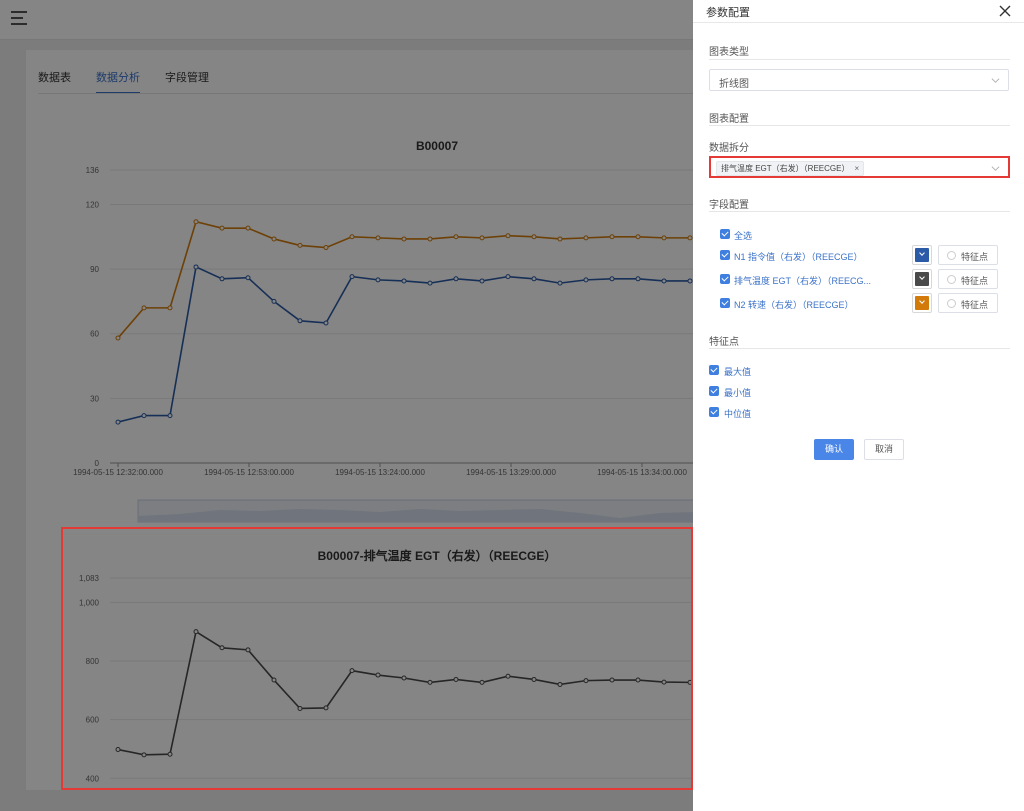 This screenshot has width=1024, height=811. What do you see at coordinates (729, 148) in the screenshot?
I see `data-split-label: 数据拆分` at bounding box center [729, 148].